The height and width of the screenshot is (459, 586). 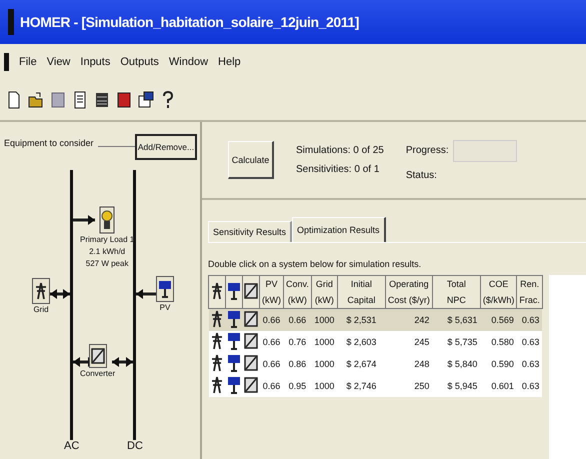 What do you see at coordinates (229, 62) in the screenshot?
I see `menu-item: Help` at bounding box center [229, 62].